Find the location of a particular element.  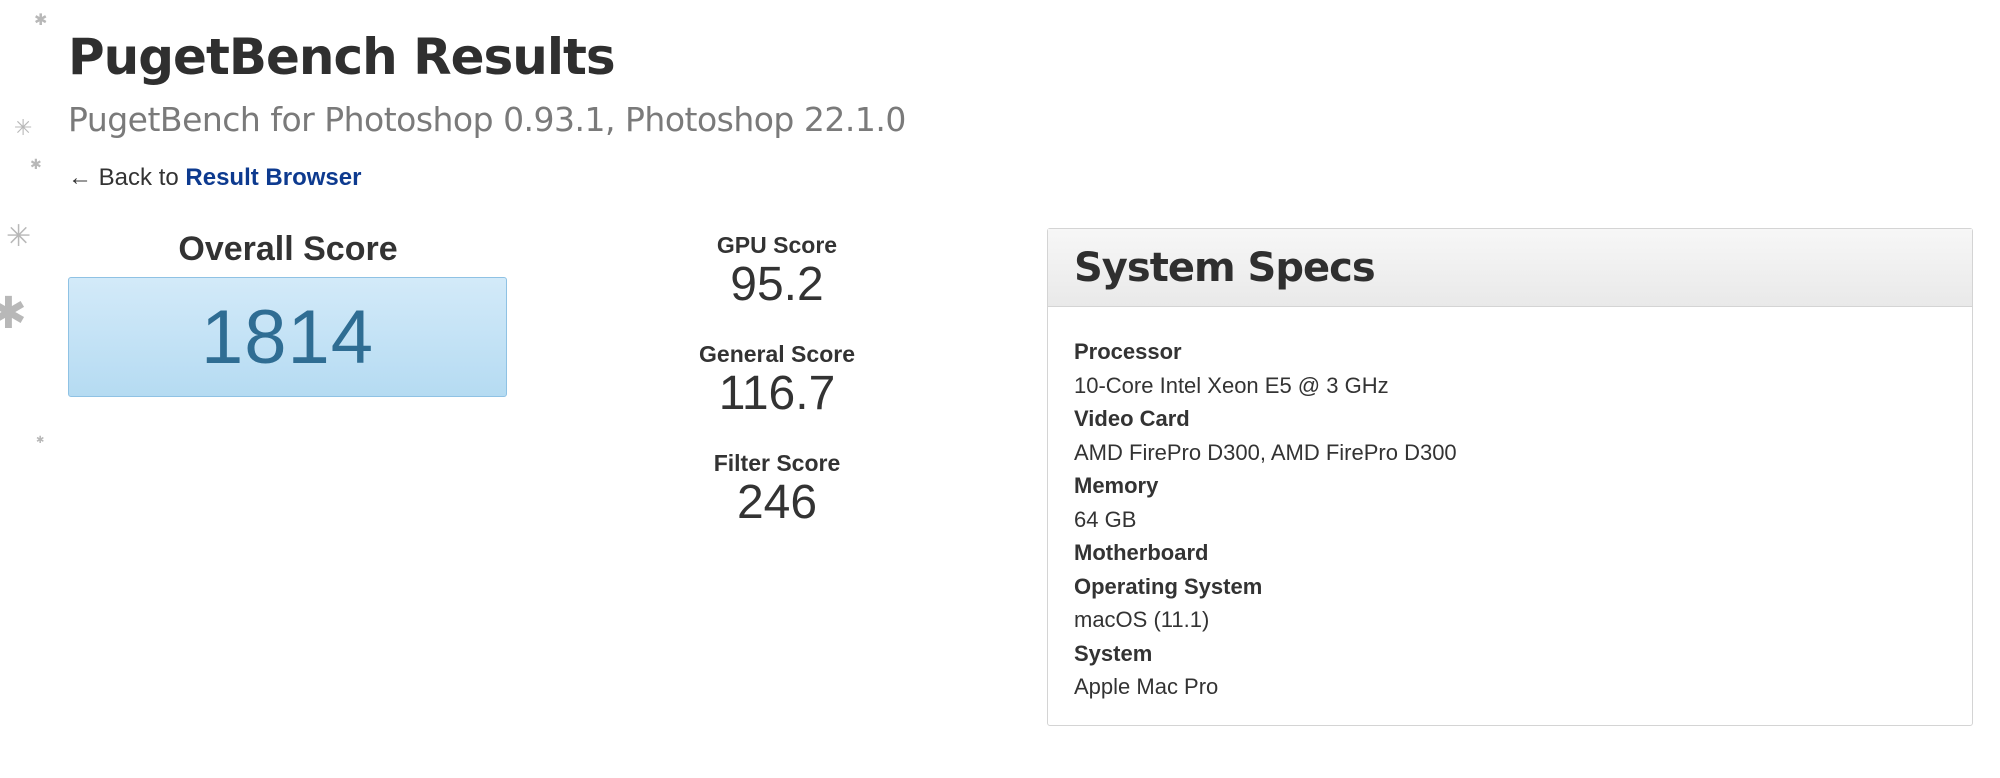

gpu-score: GPU Score 95.2 is located at coordinates (777, 271).